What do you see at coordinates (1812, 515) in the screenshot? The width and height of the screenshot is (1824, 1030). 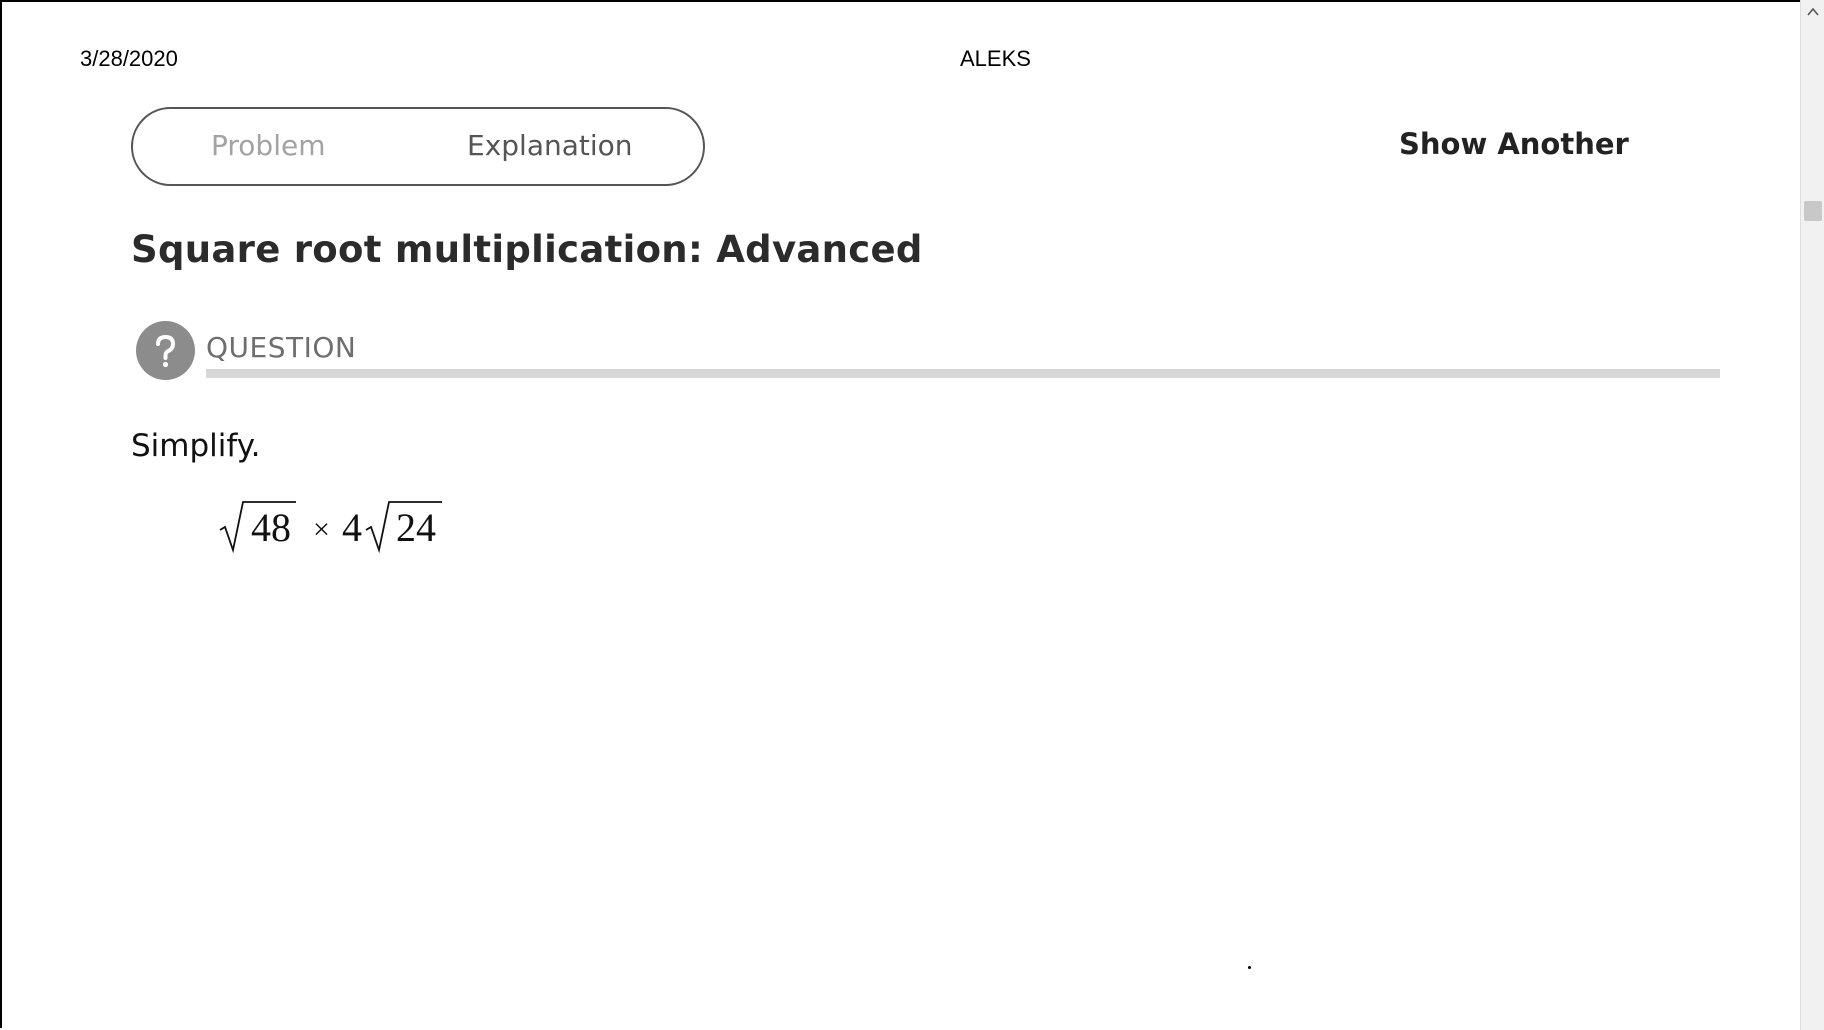 I see `vertical-scrollbar` at bounding box center [1812, 515].